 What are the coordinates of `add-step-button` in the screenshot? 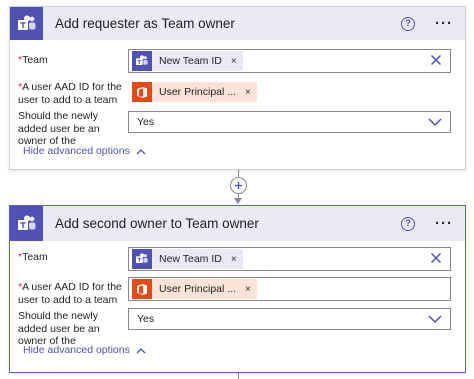 It's located at (238, 185).